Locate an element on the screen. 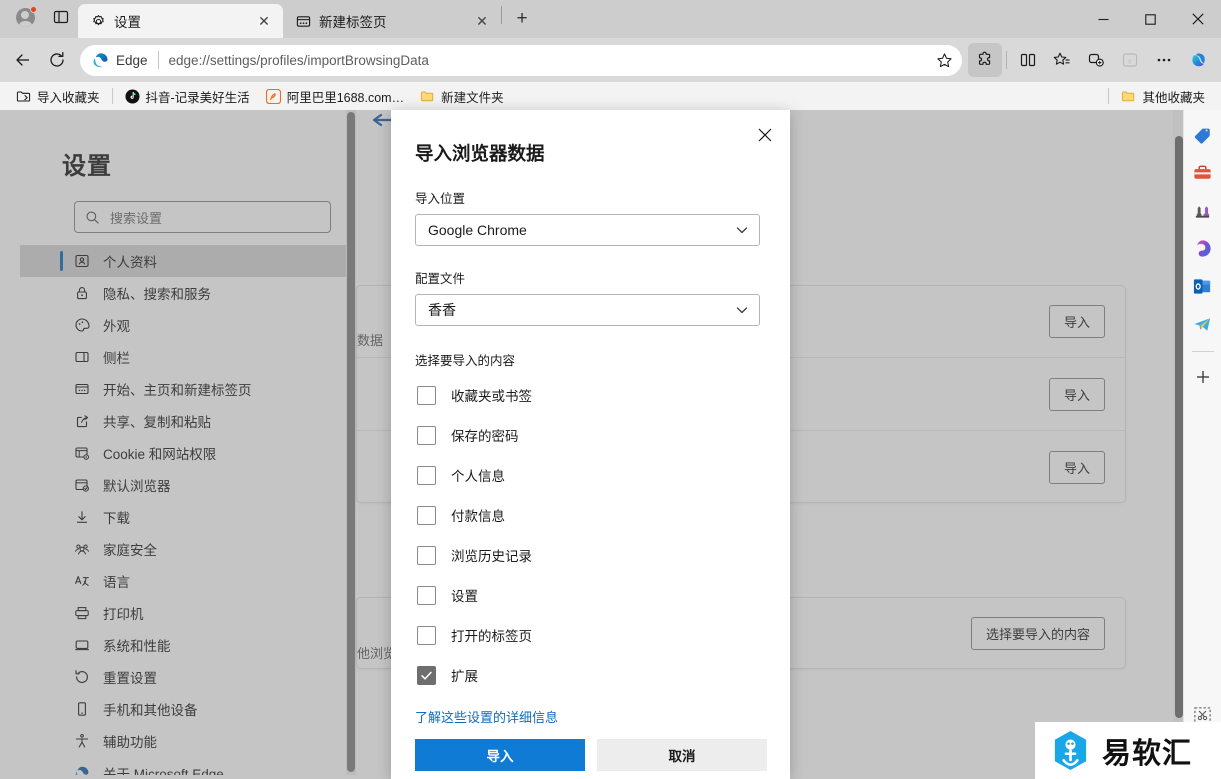  copilot-icon is located at coordinates (1198, 59).